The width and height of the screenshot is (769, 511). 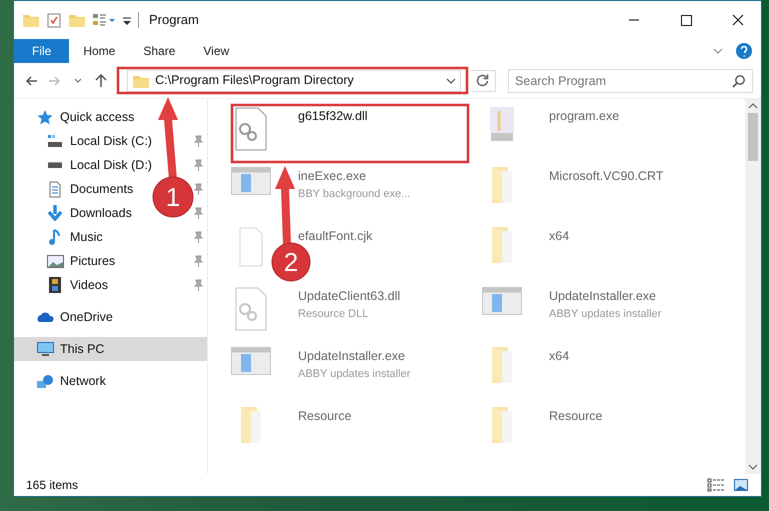 What do you see at coordinates (31, 20) in the screenshot?
I see `folder-icon` at bounding box center [31, 20].